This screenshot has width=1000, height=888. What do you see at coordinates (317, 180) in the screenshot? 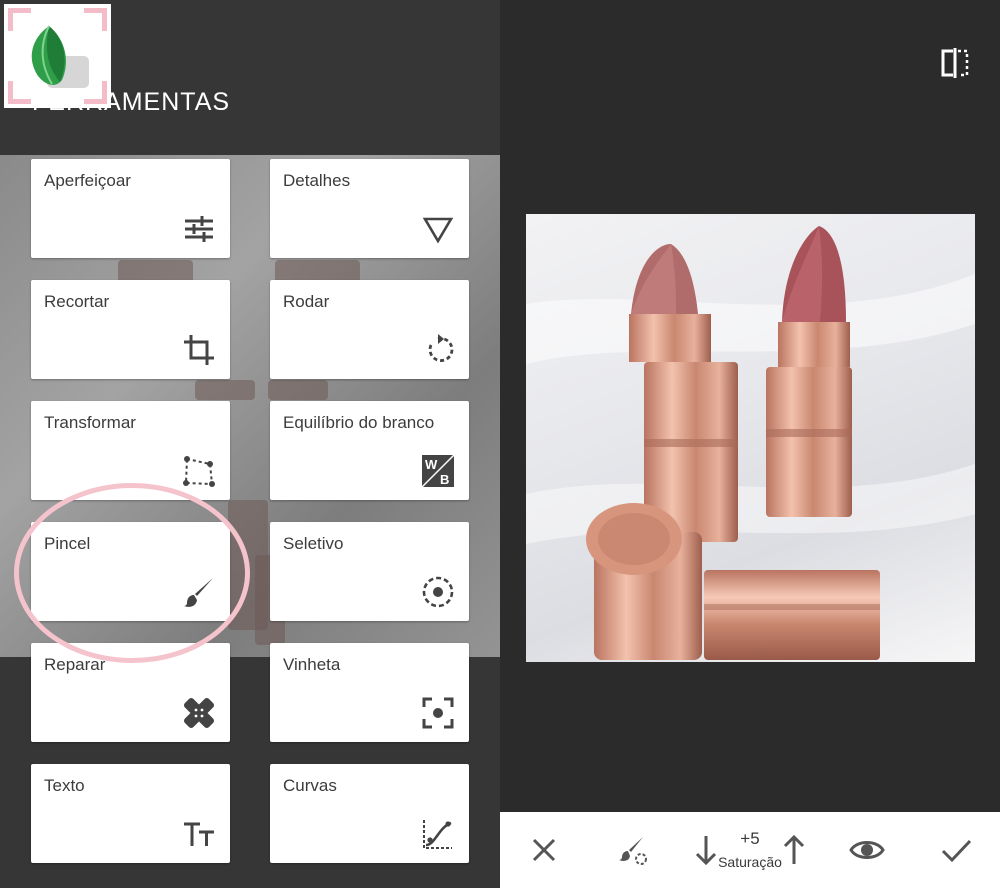
I see `tool-label: Detalhes` at bounding box center [317, 180].